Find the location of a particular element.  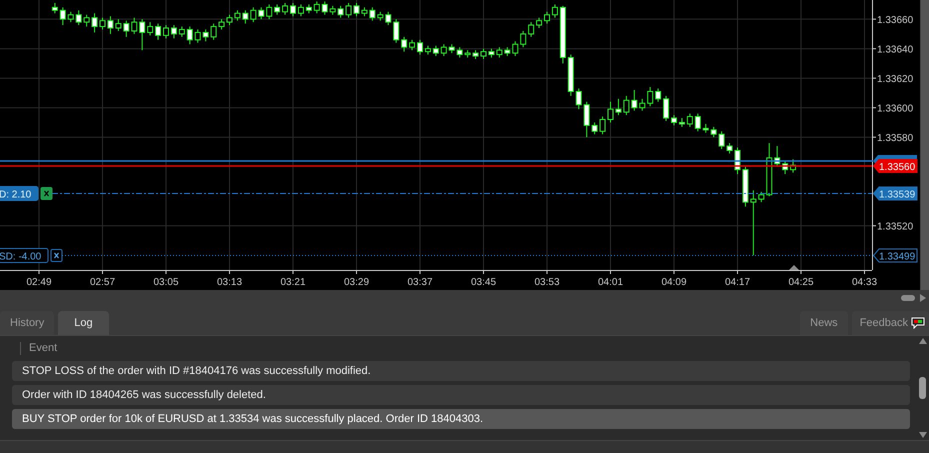

cursor-marker-icon is located at coordinates (794, 267).